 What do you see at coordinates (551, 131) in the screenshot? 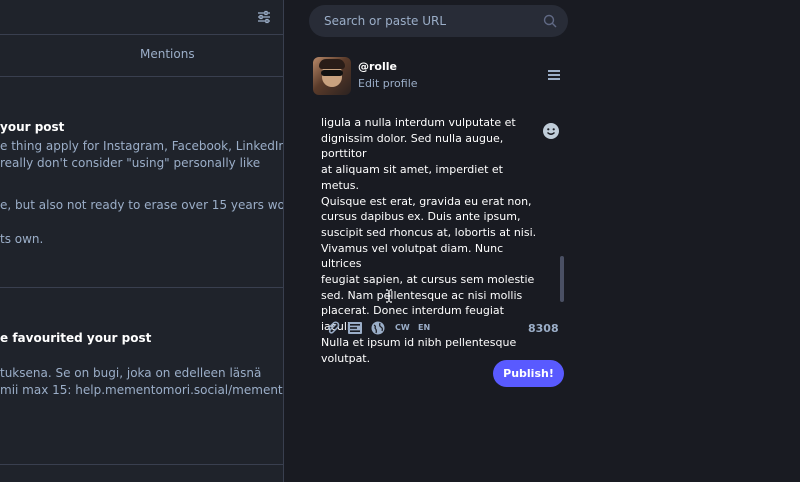
I see `emoji-icon` at bounding box center [551, 131].